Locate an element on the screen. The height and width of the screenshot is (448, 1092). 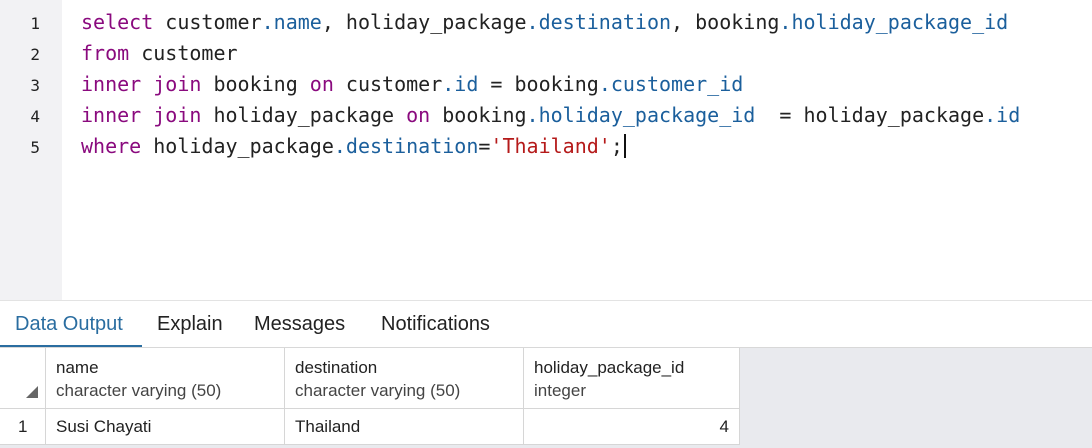
code-token: where is located at coordinates (111, 146).